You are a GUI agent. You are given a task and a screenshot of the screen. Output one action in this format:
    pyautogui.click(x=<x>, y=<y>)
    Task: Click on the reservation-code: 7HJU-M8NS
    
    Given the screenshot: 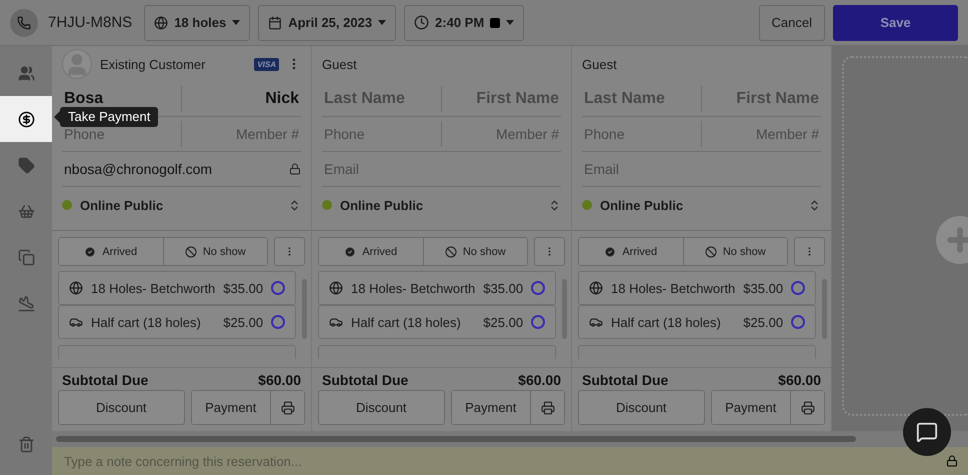 What is the action you would take?
    pyautogui.click(x=90, y=22)
    